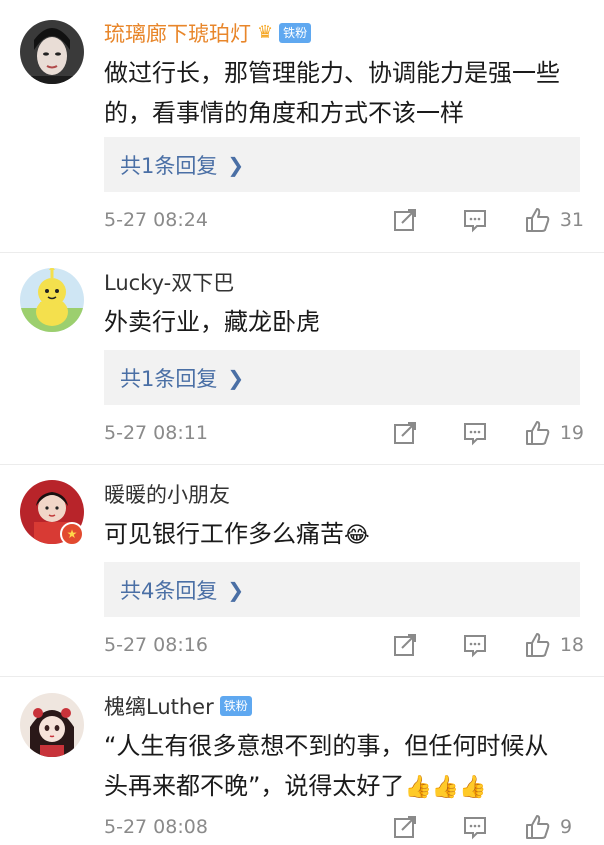  I want to click on comment-text: 外卖行业，藏龙卧虎, so click(344, 322).